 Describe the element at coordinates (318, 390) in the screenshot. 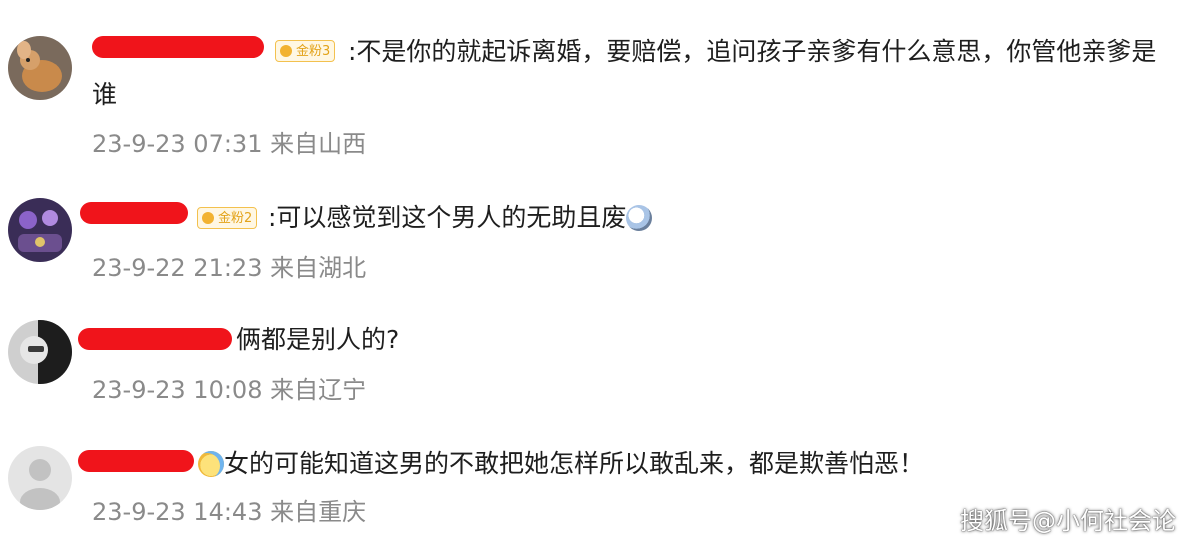

I see `comment-location: 来自辽宁` at that location.